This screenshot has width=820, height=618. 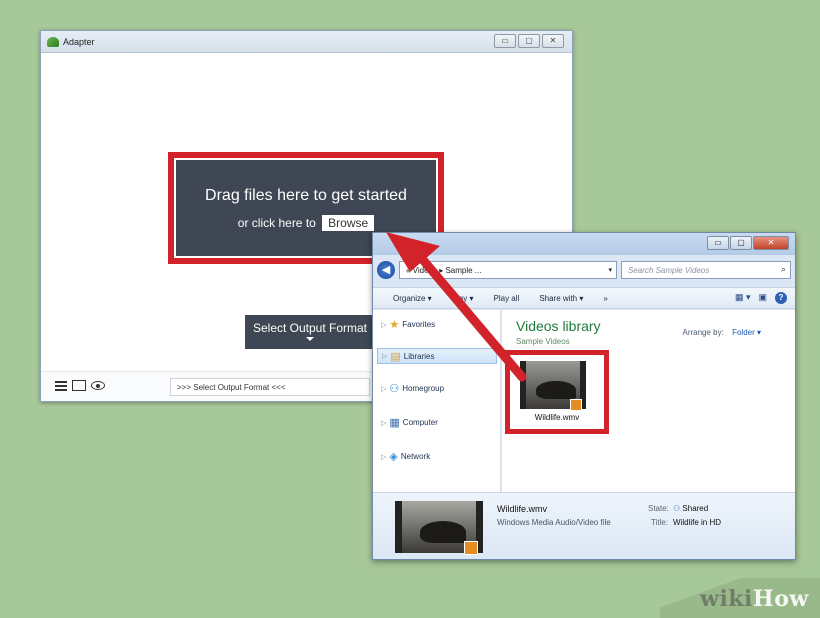 What do you see at coordinates (669, 270) in the screenshot?
I see `search-placeholder: Search Sample Videos` at bounding box center [669, 270].